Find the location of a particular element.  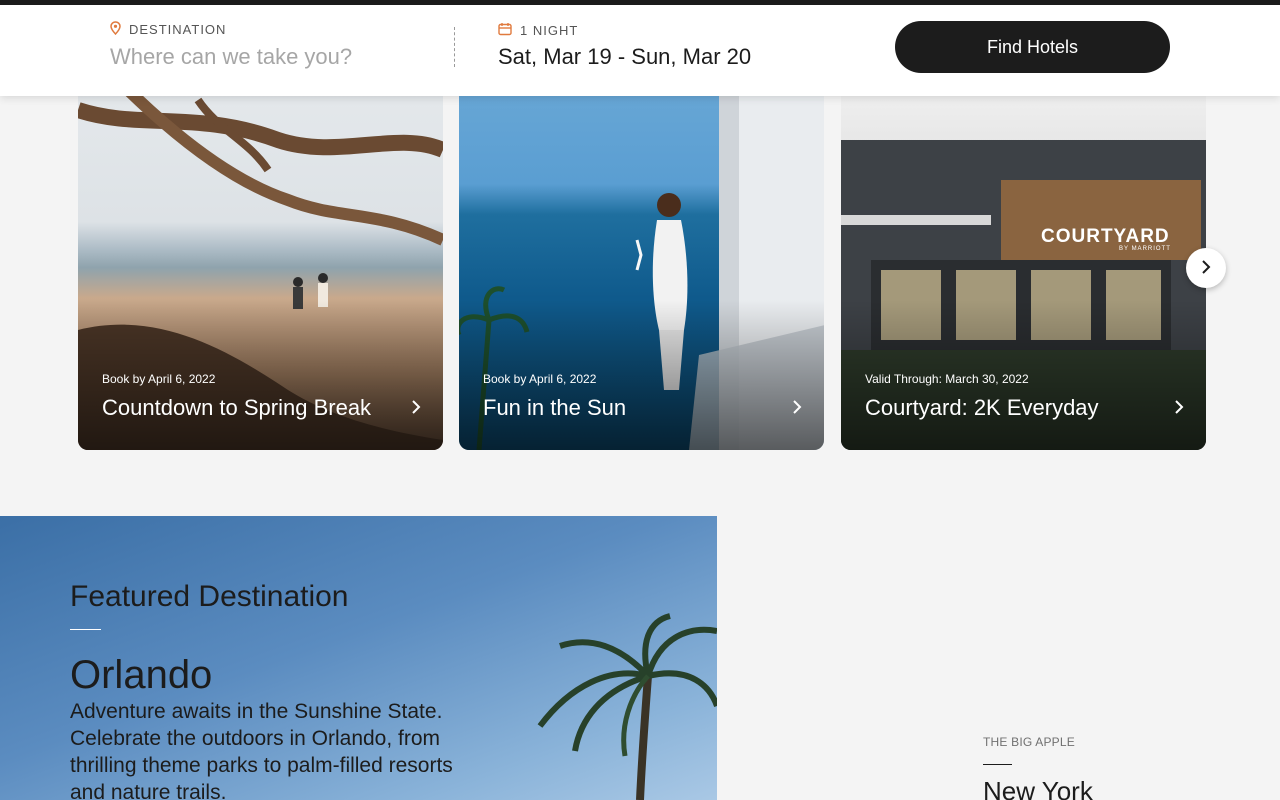

featured-city: Orlando is located at coordinates (141, 675).